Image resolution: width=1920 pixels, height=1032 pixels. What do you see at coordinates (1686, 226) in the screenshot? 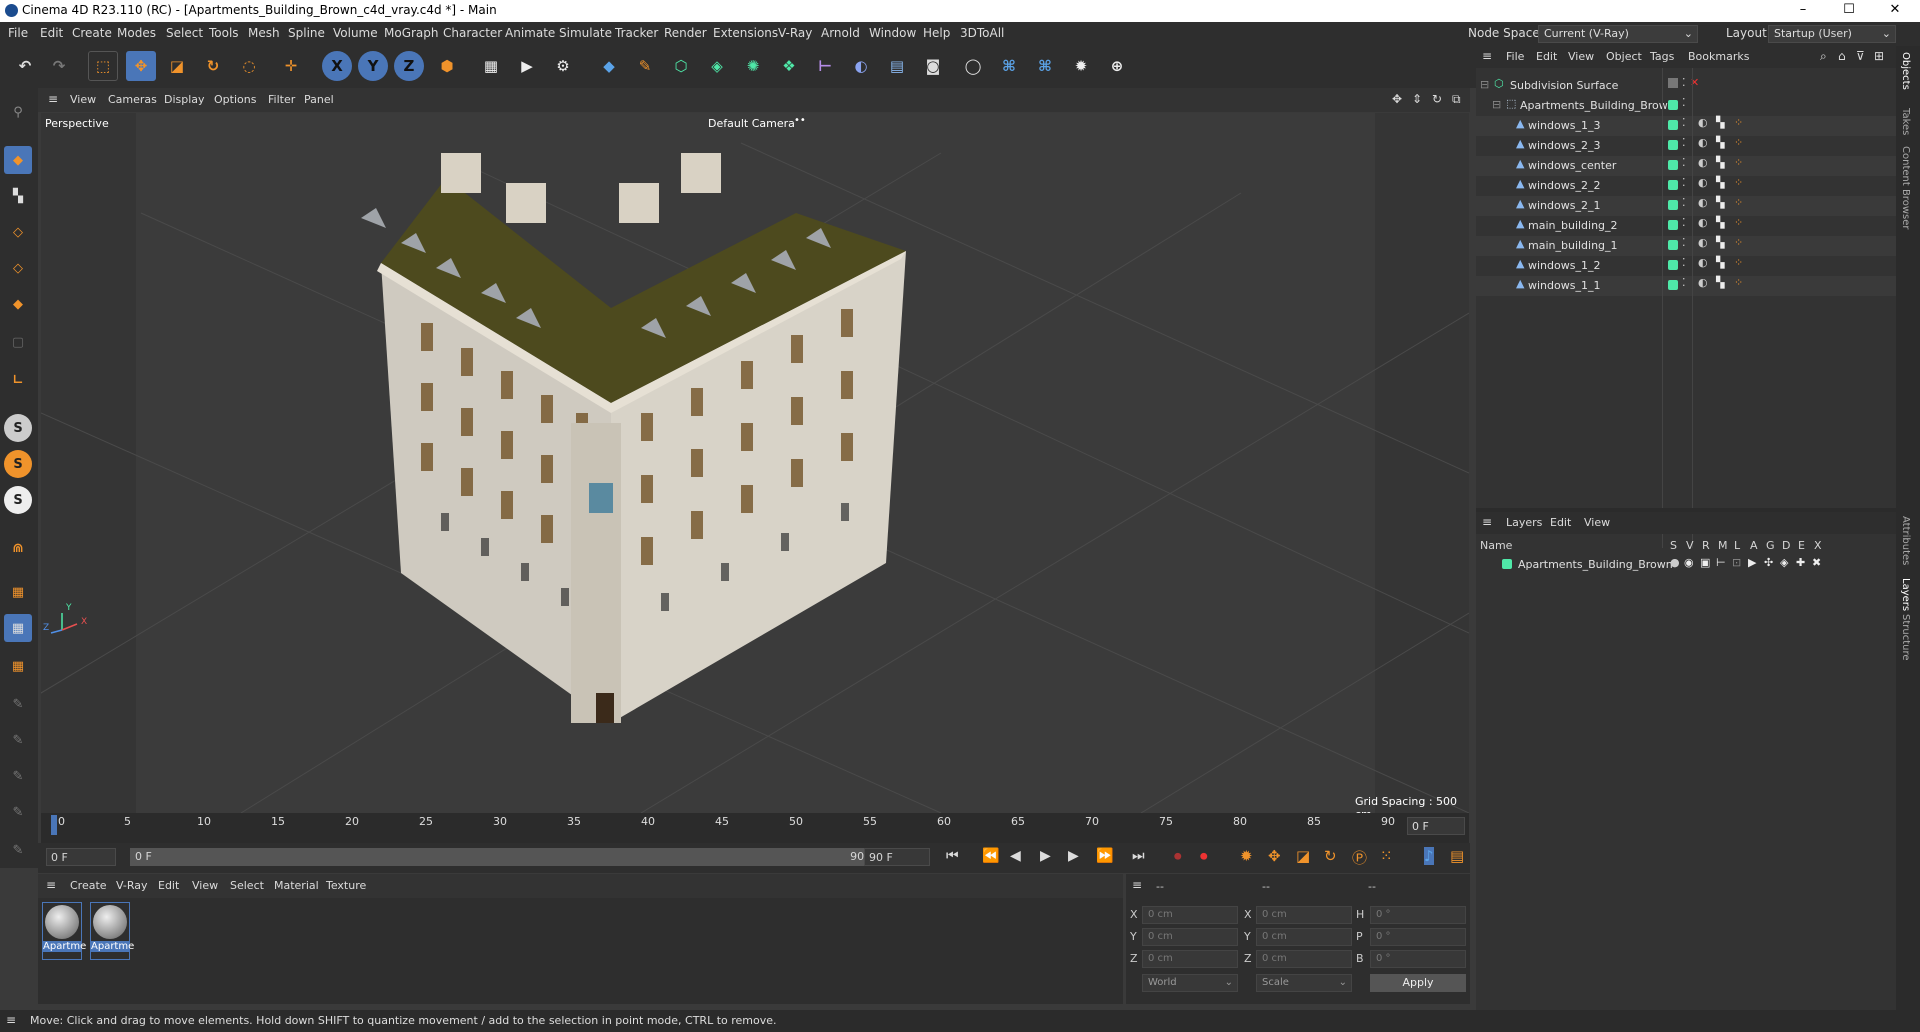
I see `object-row: ▲ main_building_2 ⁚ ◐ ▚ ⁘` at bounding box center [1686, 226].